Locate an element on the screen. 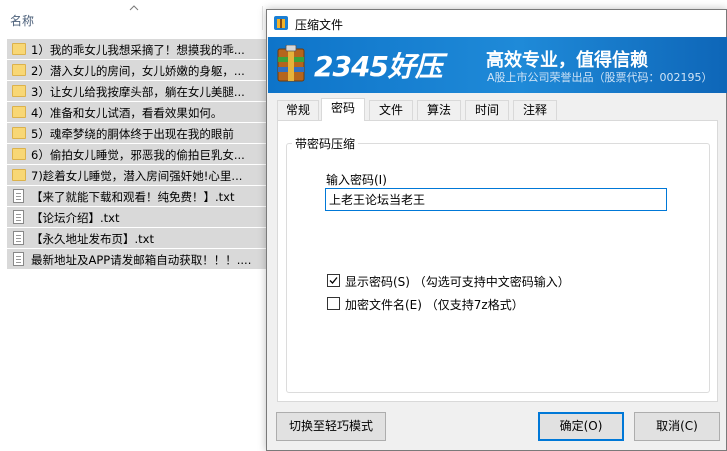 This screenshot has width=727, height=451. tab-comment: 注释 is located at coordinates (535, 110).